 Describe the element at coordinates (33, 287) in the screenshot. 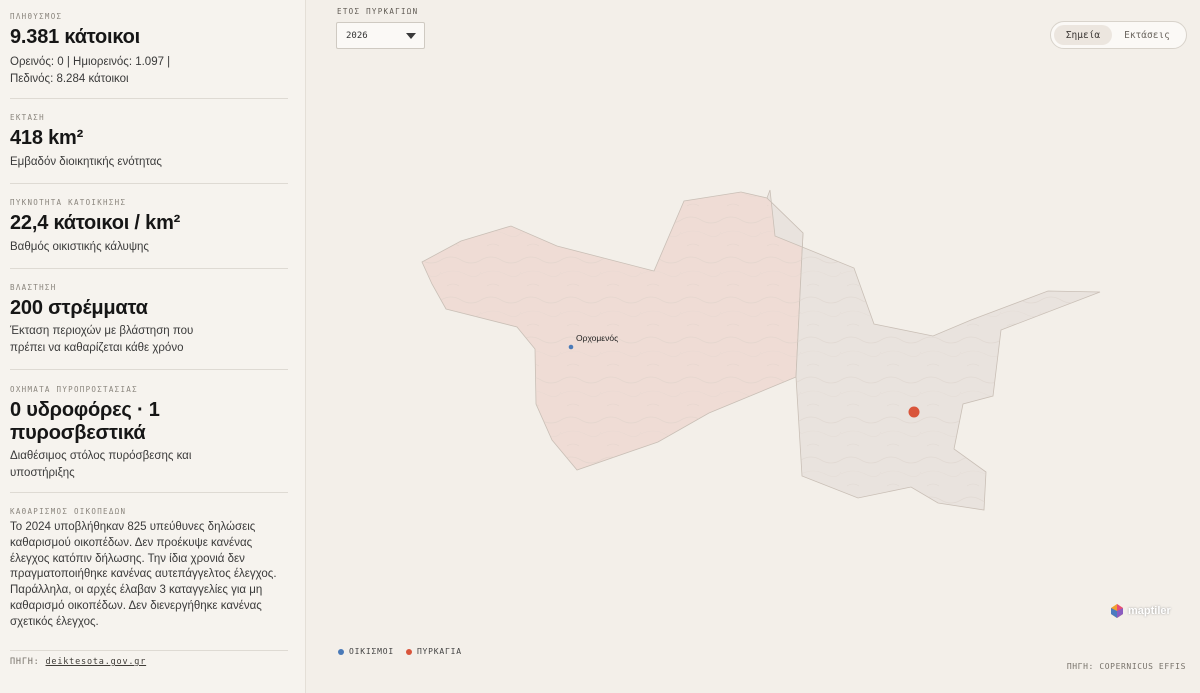

I see `vegetation-label: ΒΛΑΣΤΗΣΗ` at that location.